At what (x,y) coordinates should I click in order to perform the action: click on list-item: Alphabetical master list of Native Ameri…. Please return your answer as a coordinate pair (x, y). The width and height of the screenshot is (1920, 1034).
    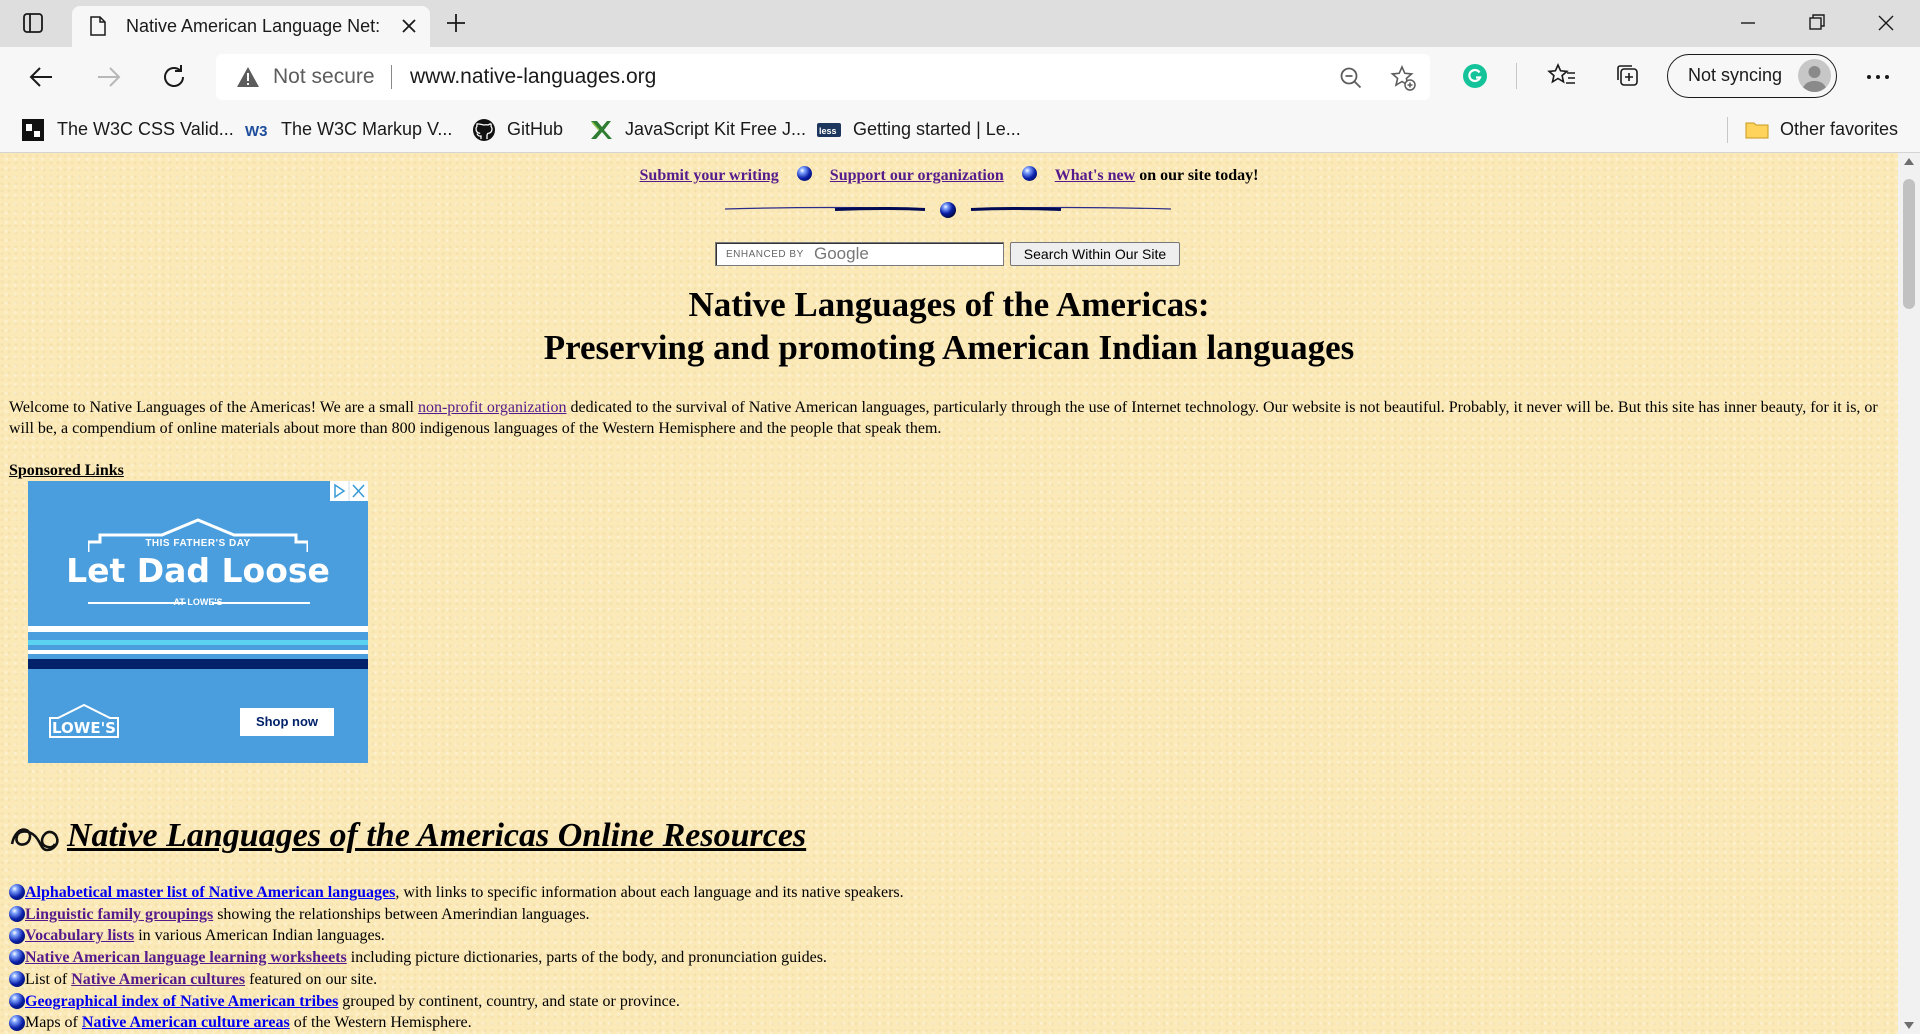
    Looking at the image, I should click on (456, 893).